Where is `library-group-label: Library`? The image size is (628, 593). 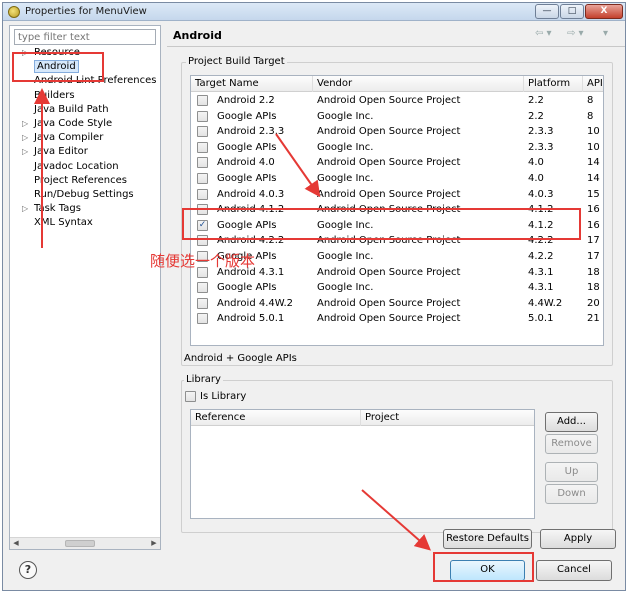 library-group-label: Library is located at coordinates (203, 379).